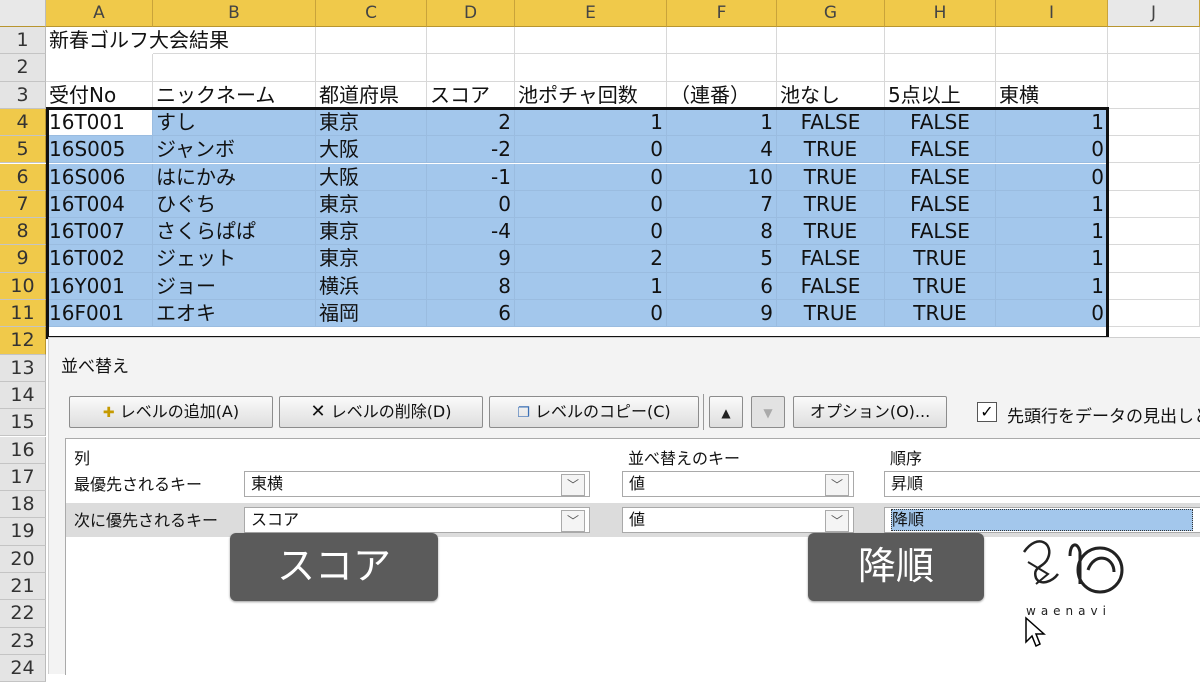 The height and width of the screenshot is (682, 1200). I want to click on header-cell: （連番）, so click(722, 95).